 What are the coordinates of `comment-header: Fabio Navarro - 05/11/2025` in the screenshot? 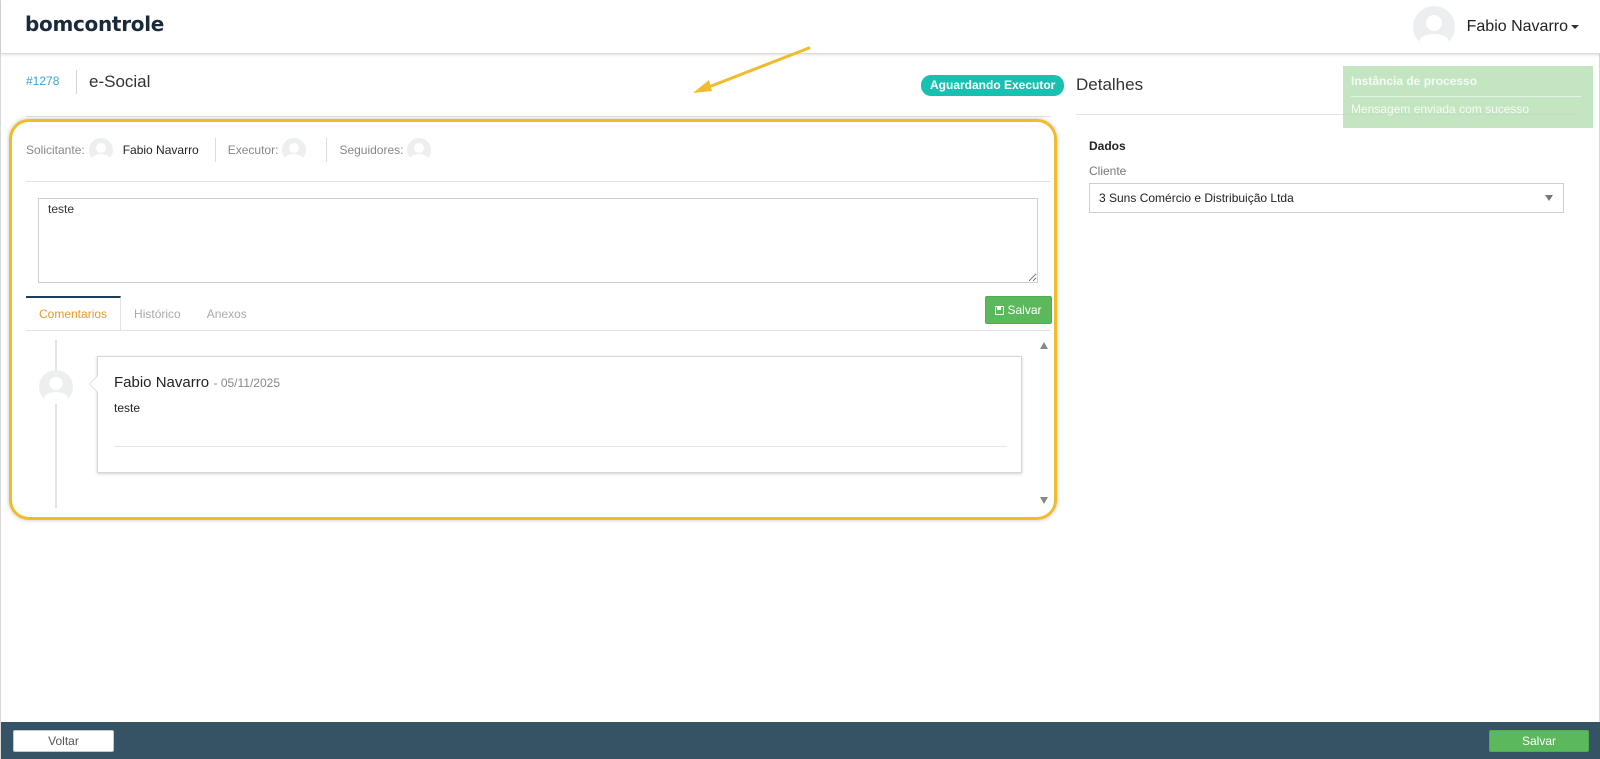 It's located at (197, 383).